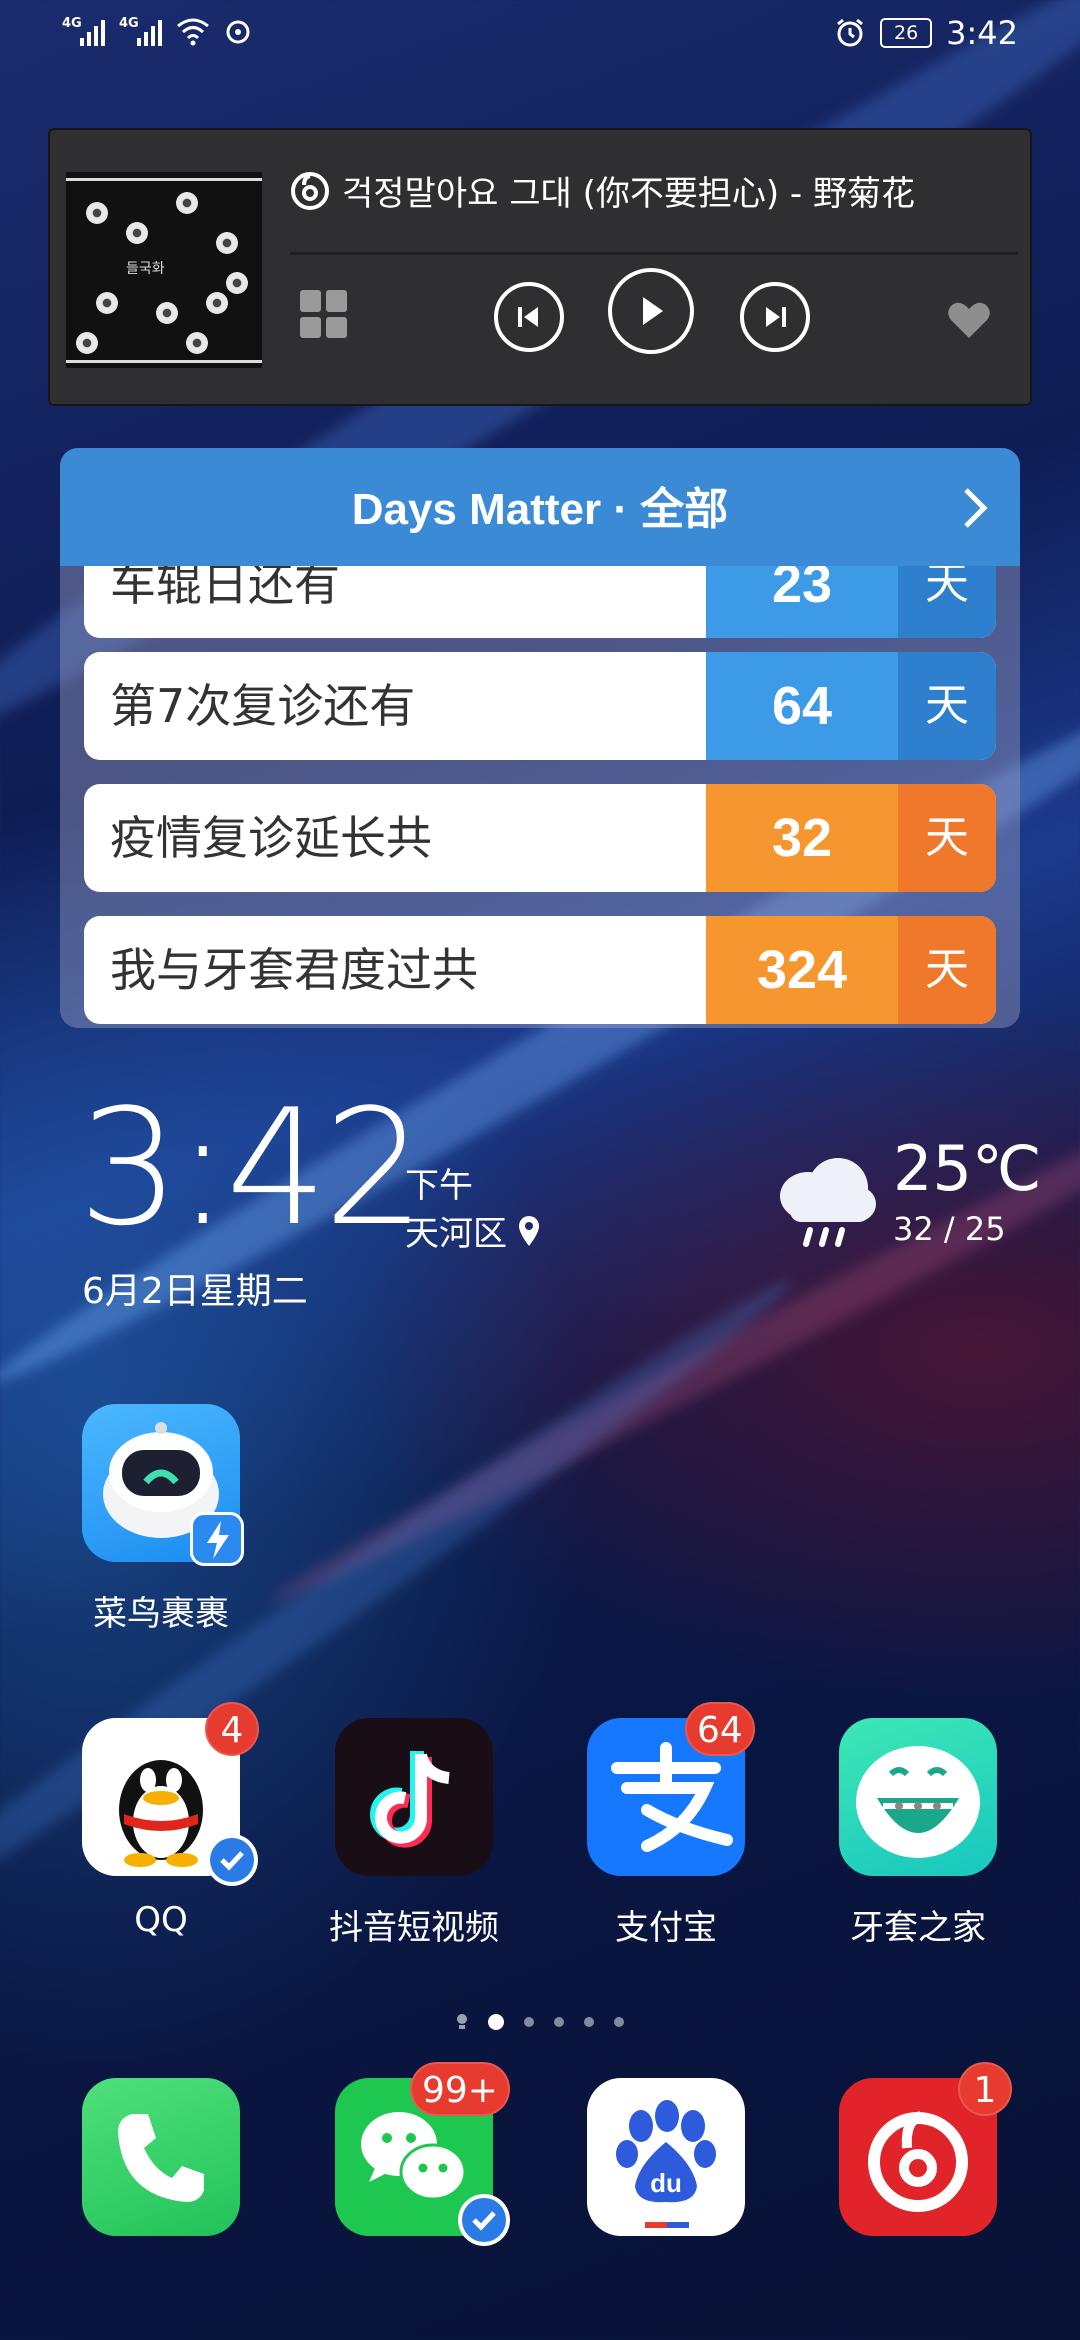 Image resolution: width=1080 pixels, height=2340 pixels. I want to click on cainiao-app-icon, so click(163, 1485).